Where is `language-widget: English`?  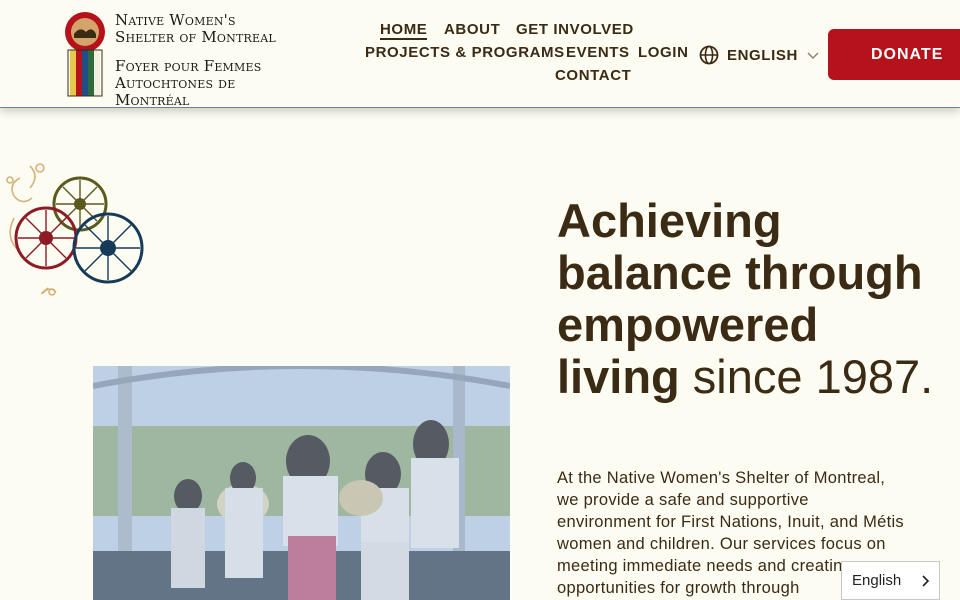 language-widget: English is located at coordinates (890, 580).